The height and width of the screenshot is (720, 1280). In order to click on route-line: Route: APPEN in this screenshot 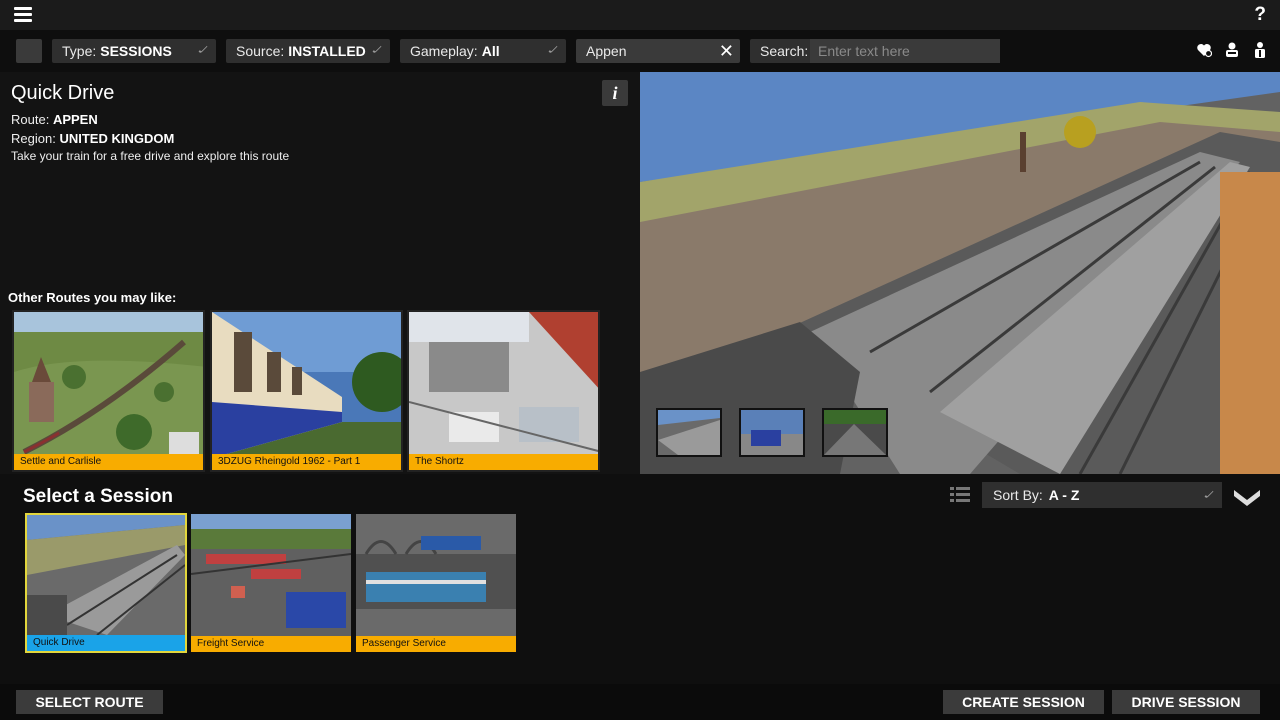, I will do `click(54, 119)`.